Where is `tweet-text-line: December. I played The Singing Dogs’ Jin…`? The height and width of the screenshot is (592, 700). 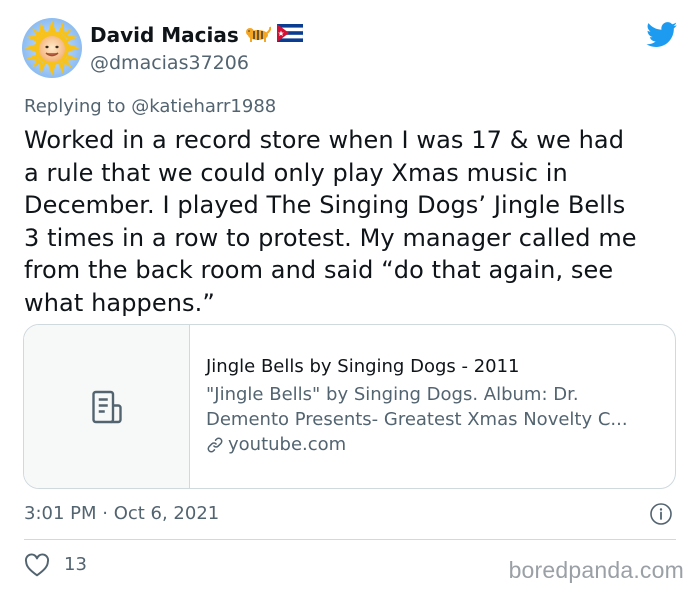
tweet-text-line: December. I played The Singing Dogs’ Jin… is located at coordinates (325, 205).